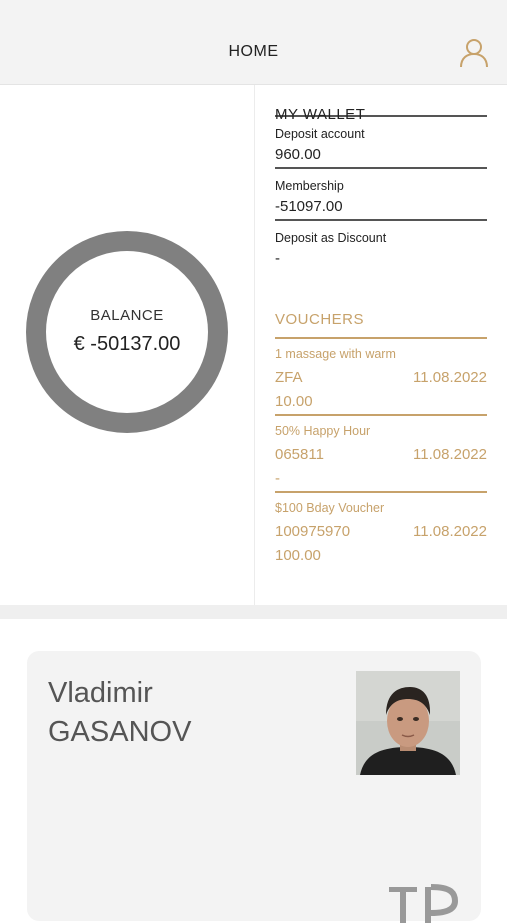  I want to click on voucher-amount: 100.00, so click(298, 555).